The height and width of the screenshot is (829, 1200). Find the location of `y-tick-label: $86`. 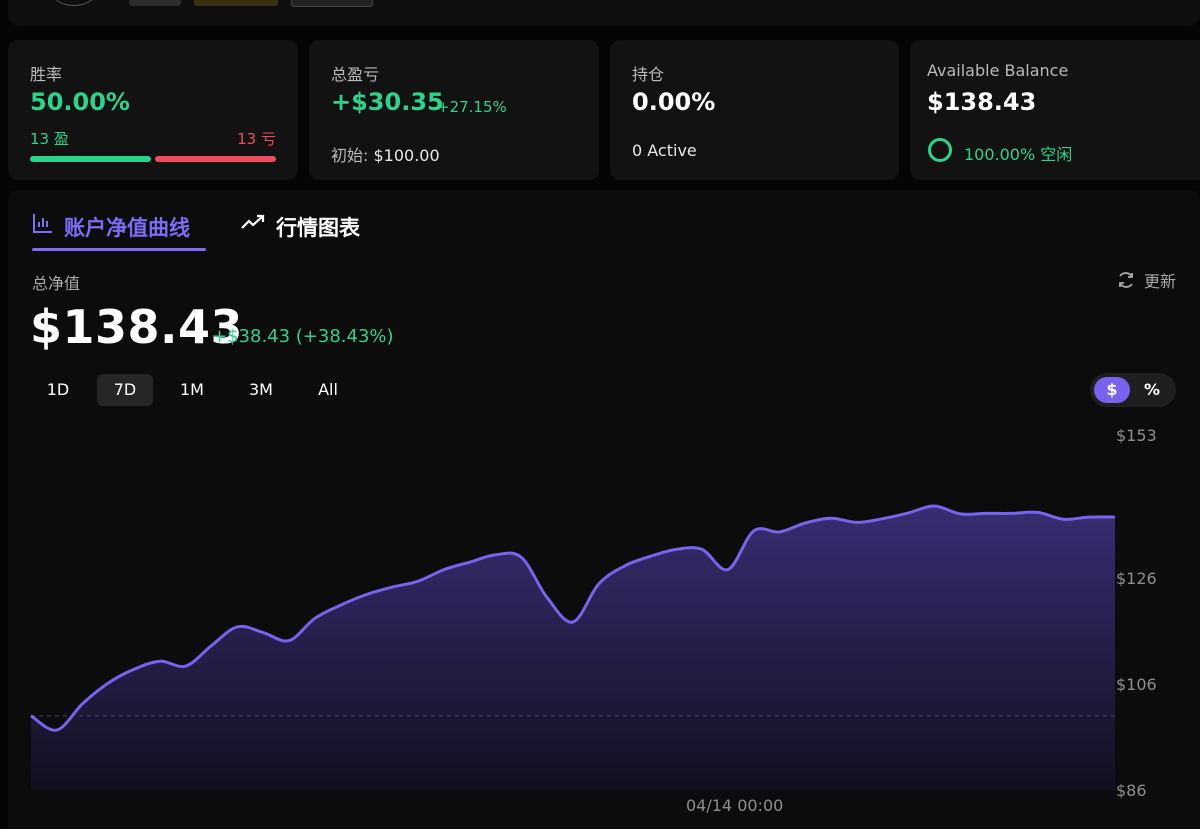

y-tick-label: $86 is located at coordinates (1131, 790).